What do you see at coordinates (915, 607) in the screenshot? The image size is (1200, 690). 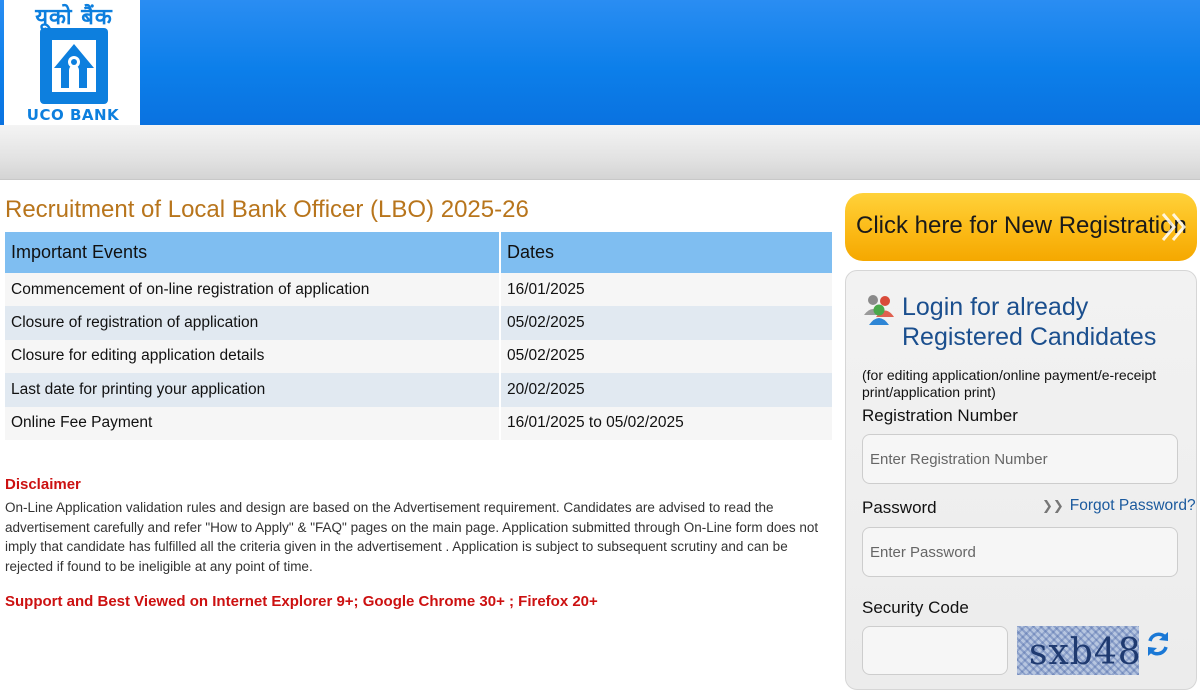 I see `security-code-label: Security Code` at bounding box center [915, 607].